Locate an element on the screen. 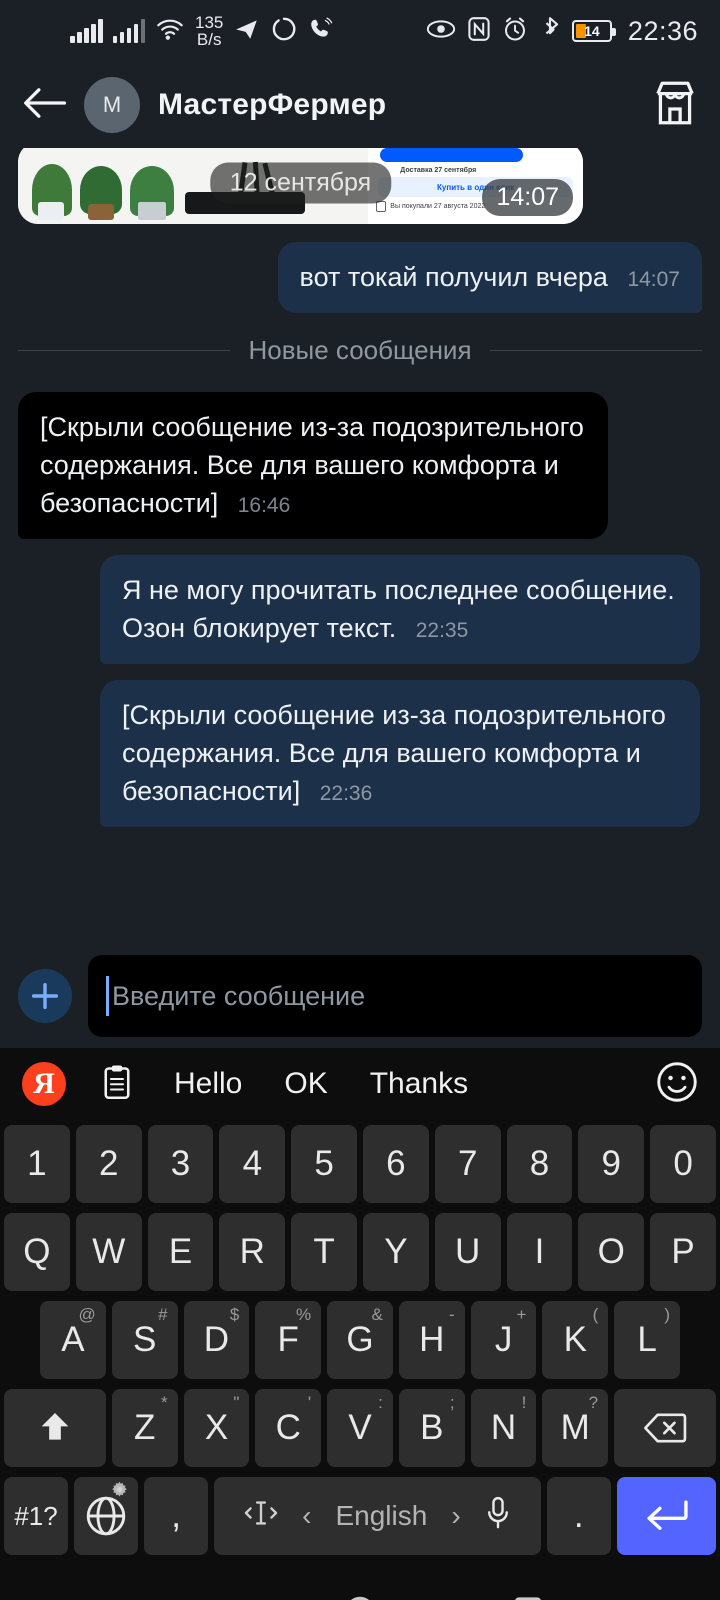 The width and height of the screenshot is (720, 1600). suggestion-hello: Hello is located at coordinates (208, 1084).